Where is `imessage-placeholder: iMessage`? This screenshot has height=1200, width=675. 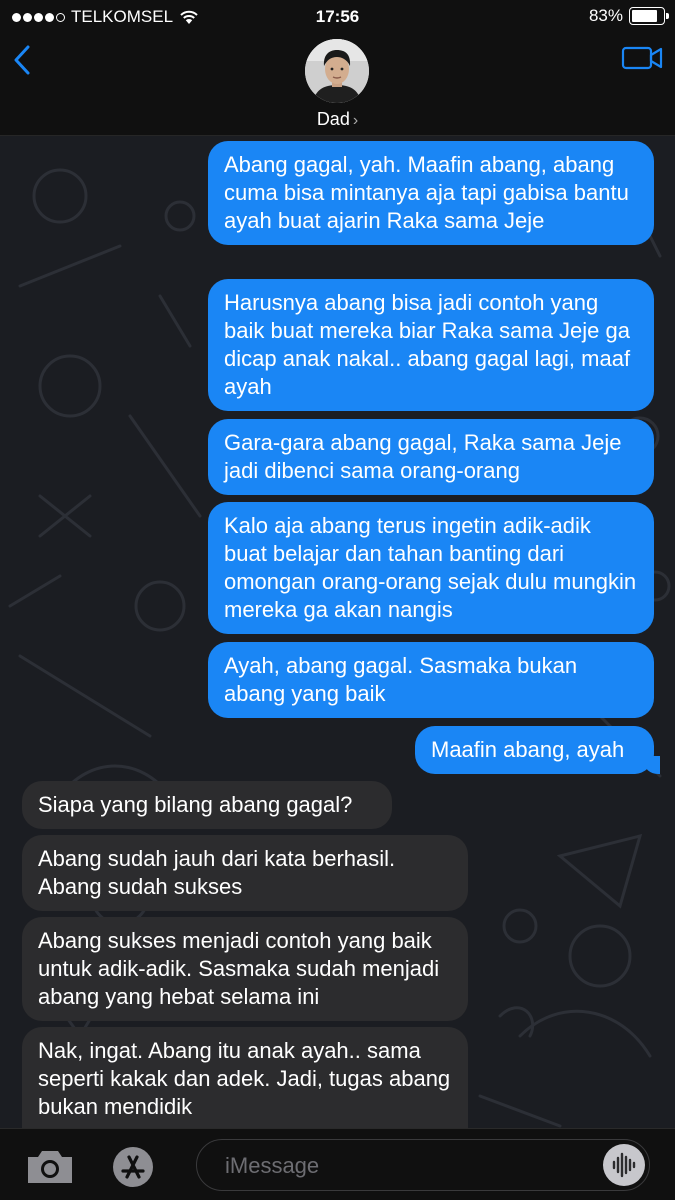 imessage-placeholder: iMessage is located at coordinates (272, 1165).